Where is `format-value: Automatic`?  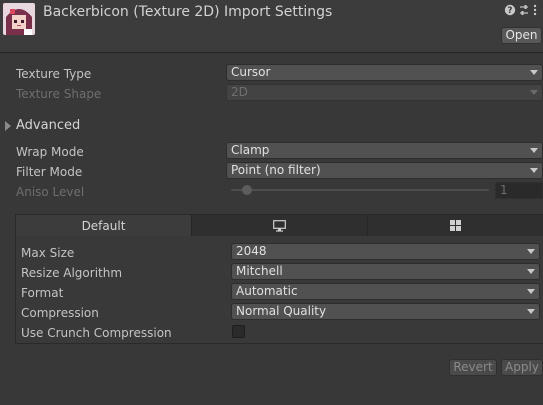
format-value: Automatic is located at coordinates (267, 291).